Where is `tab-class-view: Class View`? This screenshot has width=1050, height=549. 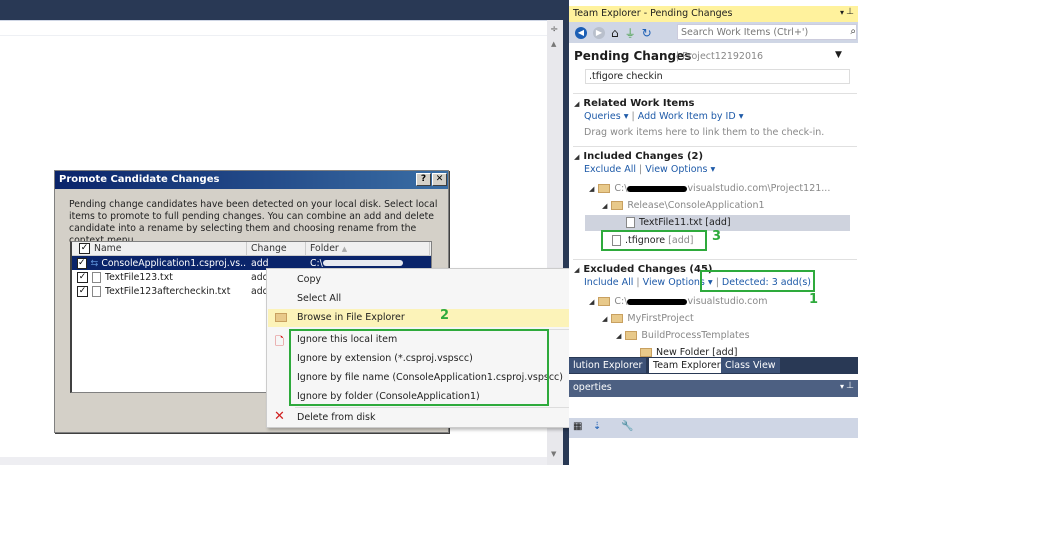
tab-class-view: Class View is located at coordinates (750, 365).